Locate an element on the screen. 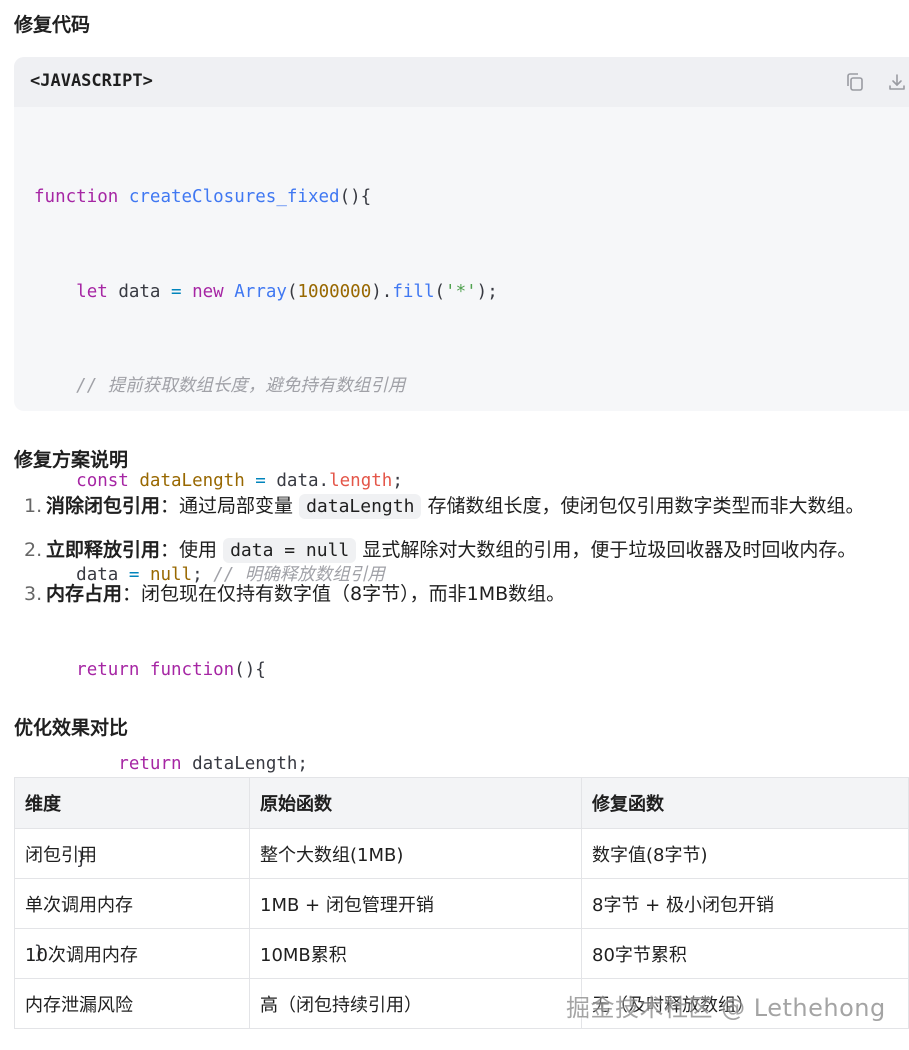 The image size is (909, 1050). table-cell: 单次调用内存 is located at coordinates (132, 903).